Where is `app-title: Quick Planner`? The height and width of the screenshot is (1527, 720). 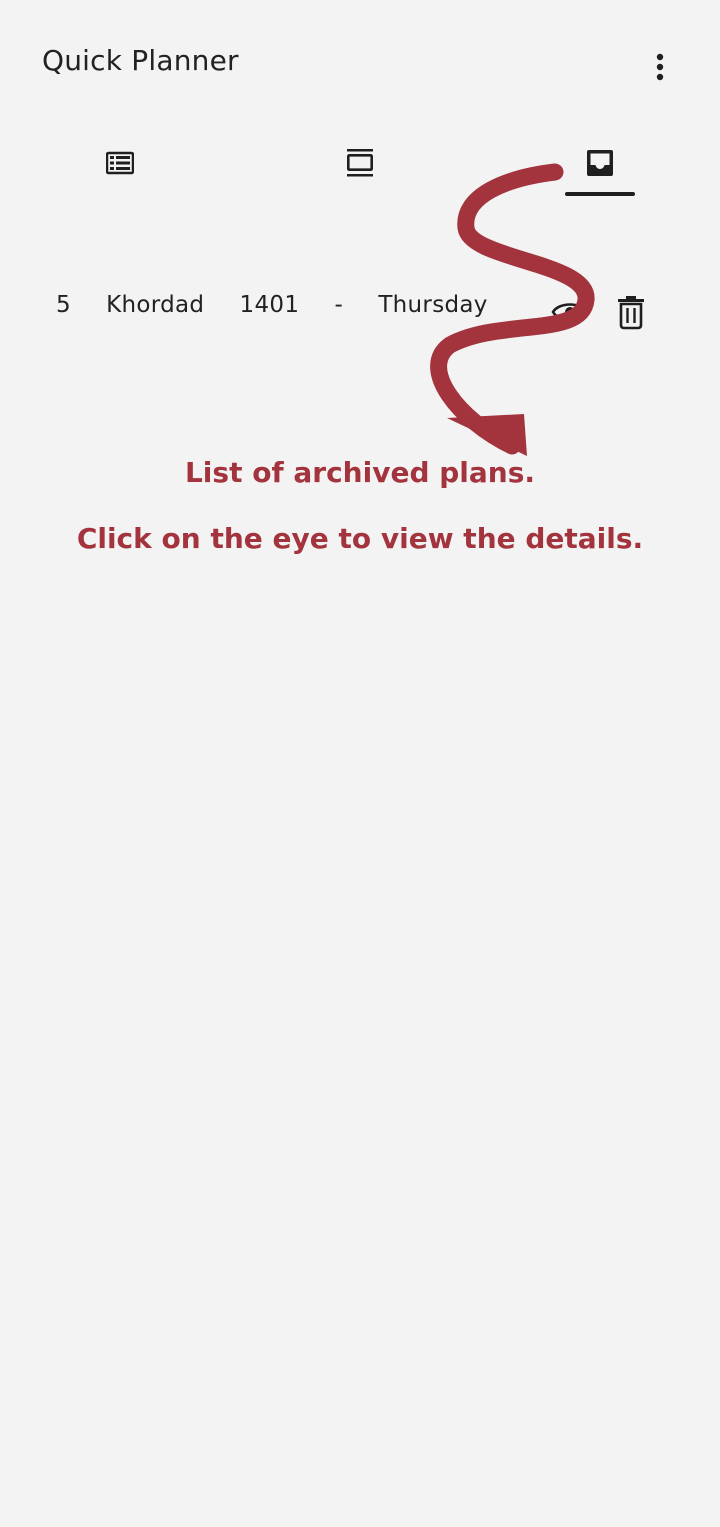 app-title: Quick Planner is located at coordinates (140, 60).